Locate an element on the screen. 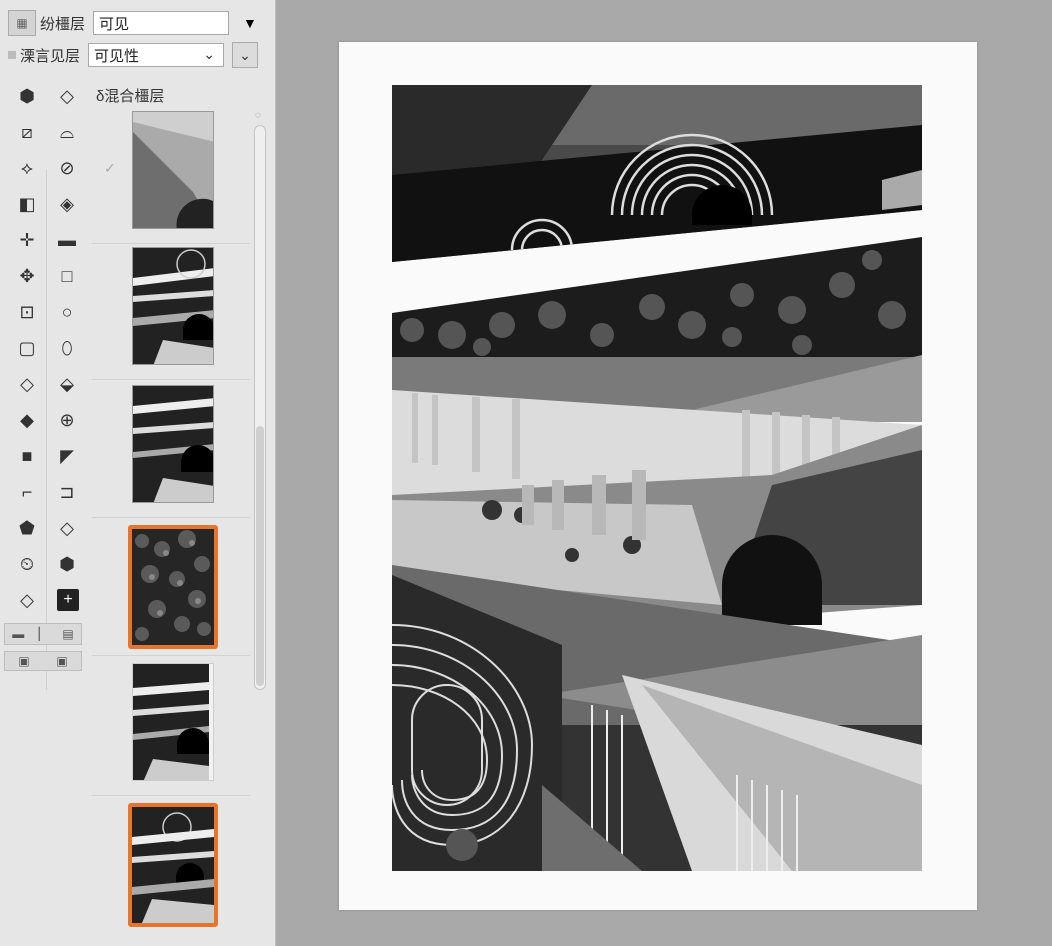 The width and height of the screenshot is (1052, 946). tool-foot-row-2: ▣ ▣ is located at coordinates (43, 661).